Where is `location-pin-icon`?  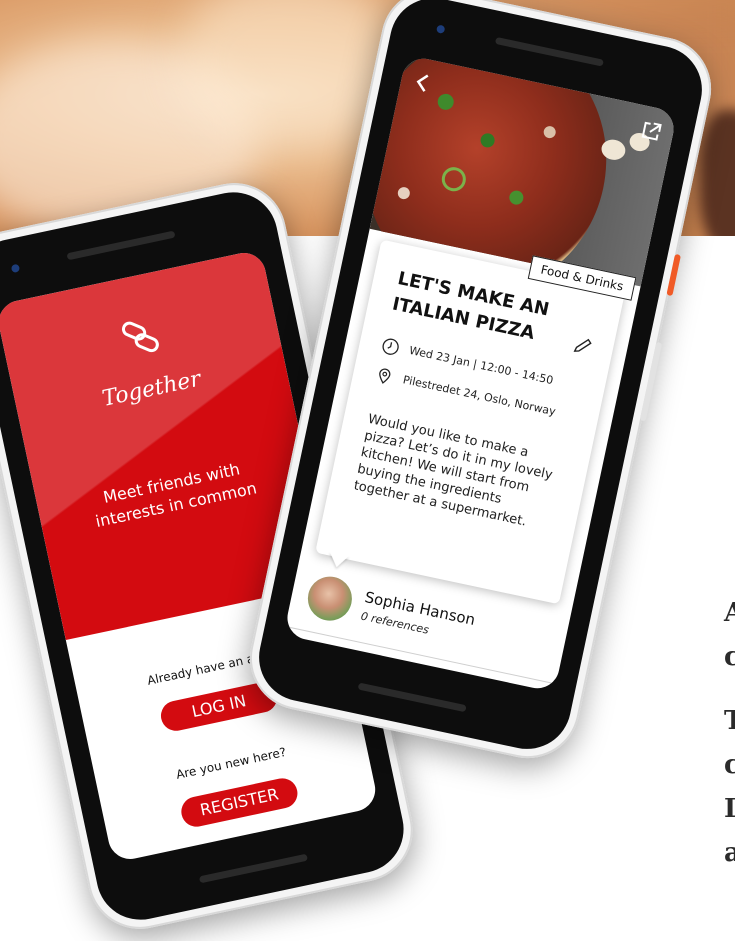
location-pin-icon is located at coordinates (385, 376).